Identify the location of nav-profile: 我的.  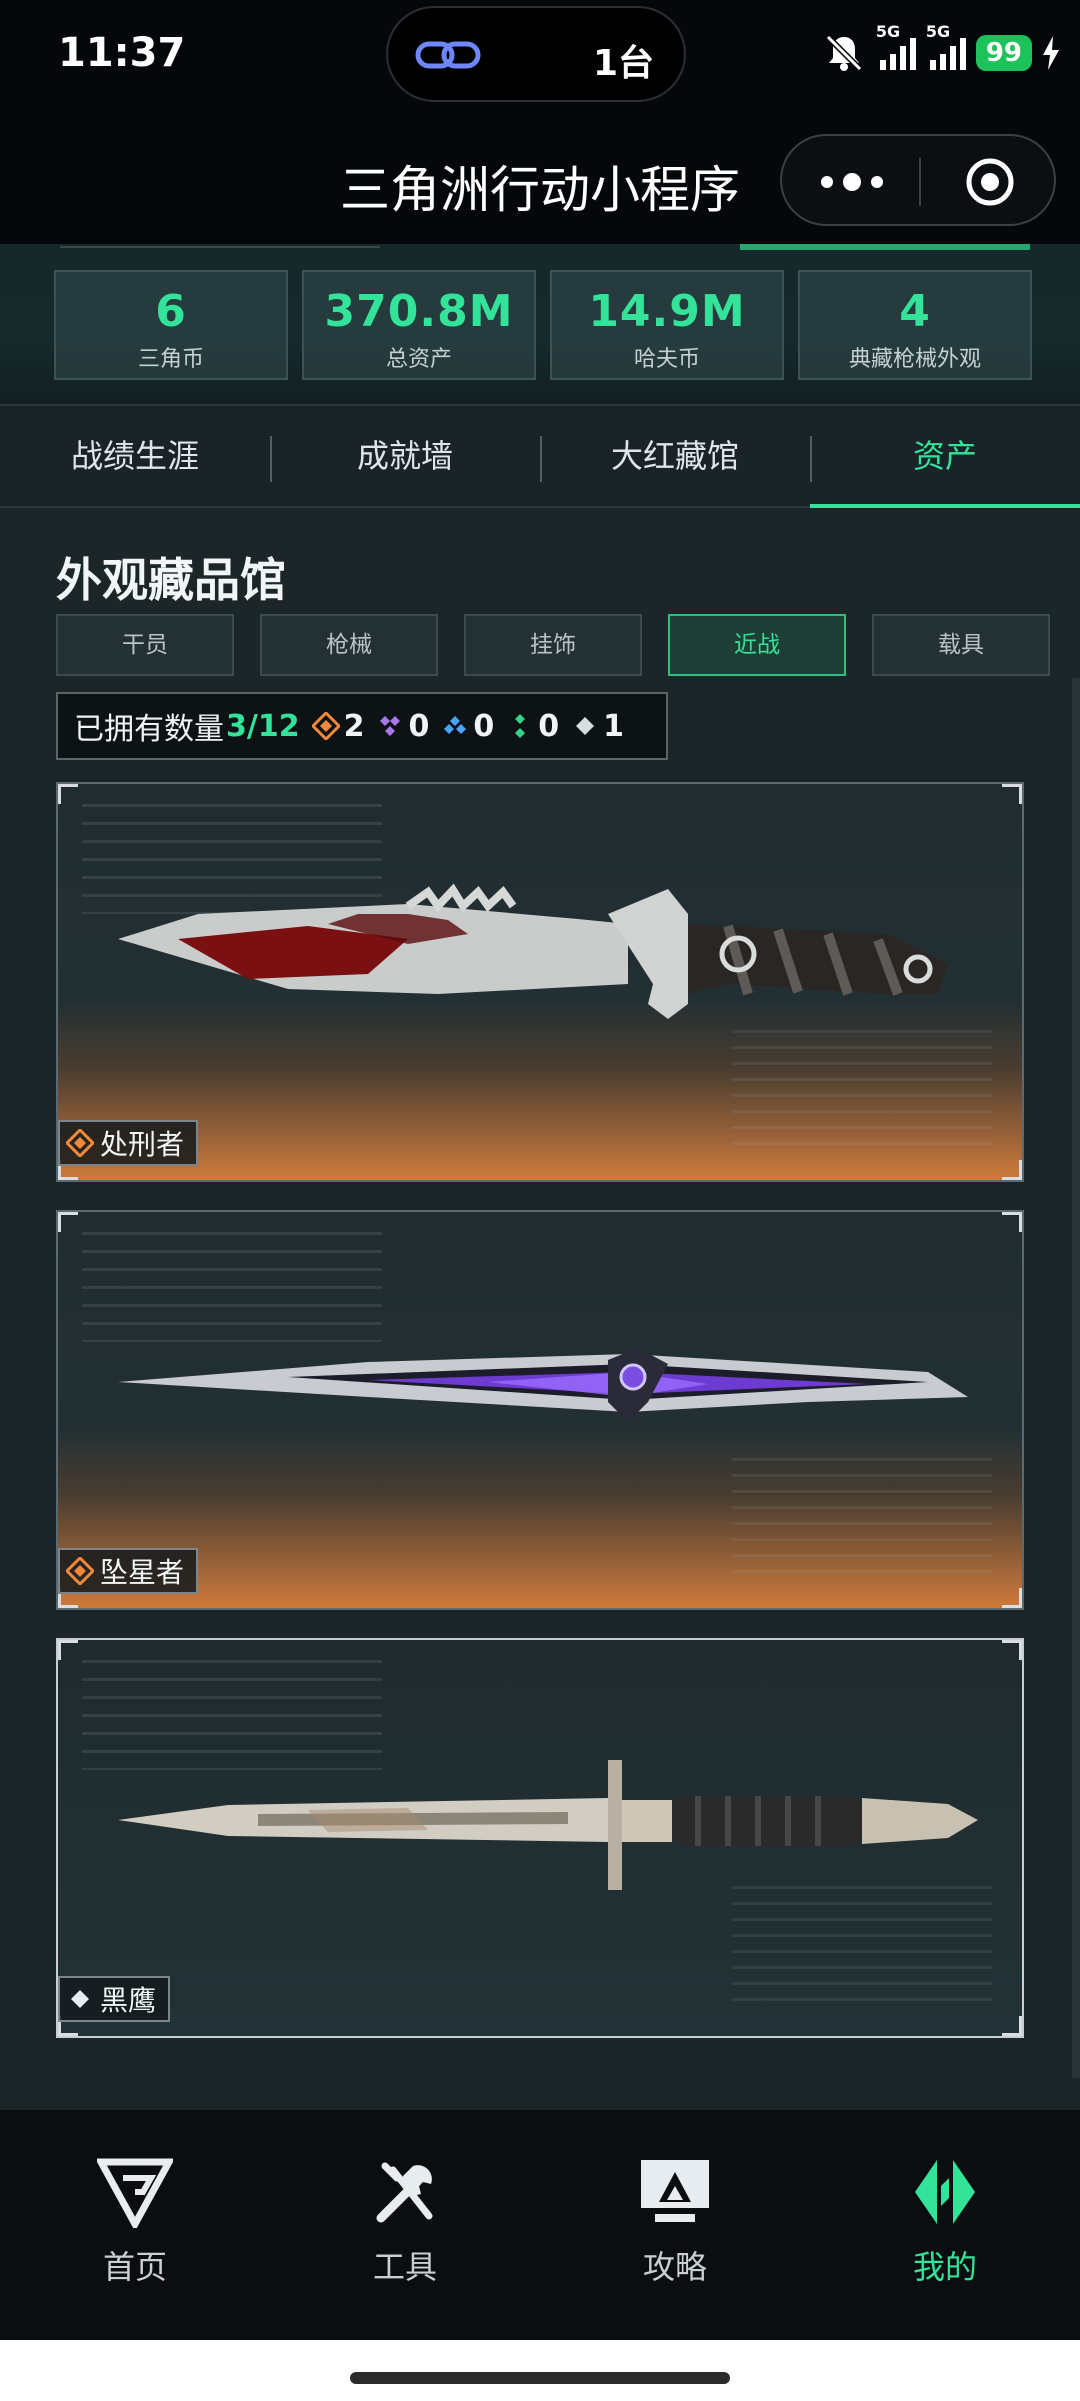
(945, 2226).